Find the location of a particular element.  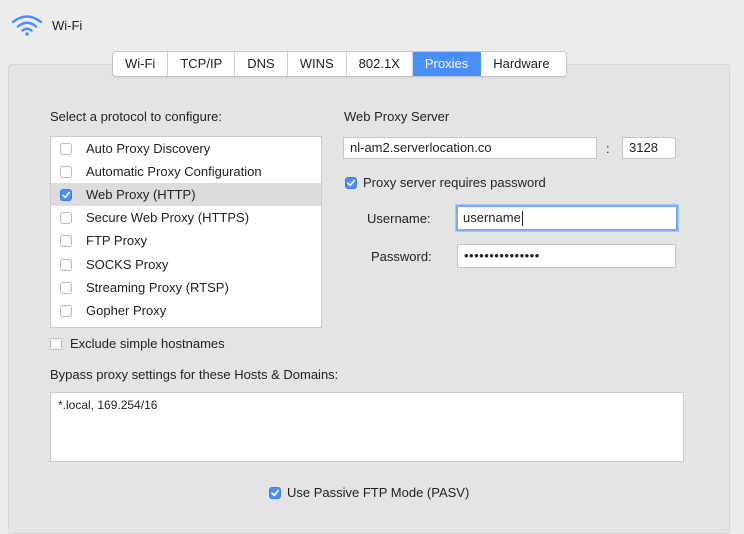

protocol-label: FTP Proxy is located at coordinates (117, 240).